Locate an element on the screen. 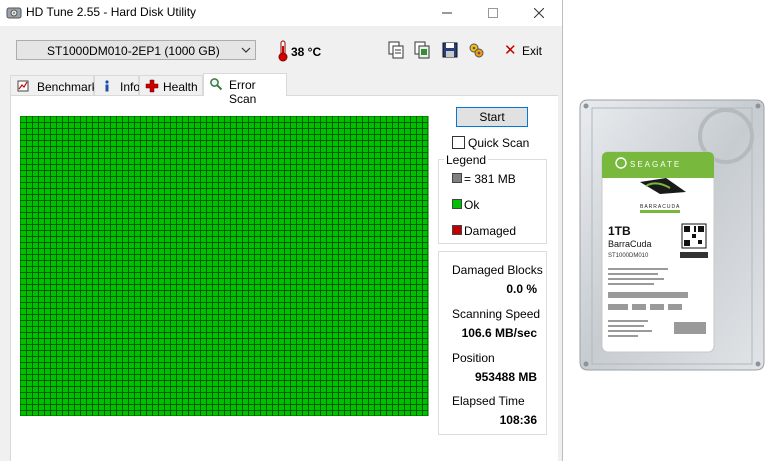 Image resolution: width=783 pixels, height=461 pixels. legend-label-block-size: = 381 MB is located at coordinates (490, 179).